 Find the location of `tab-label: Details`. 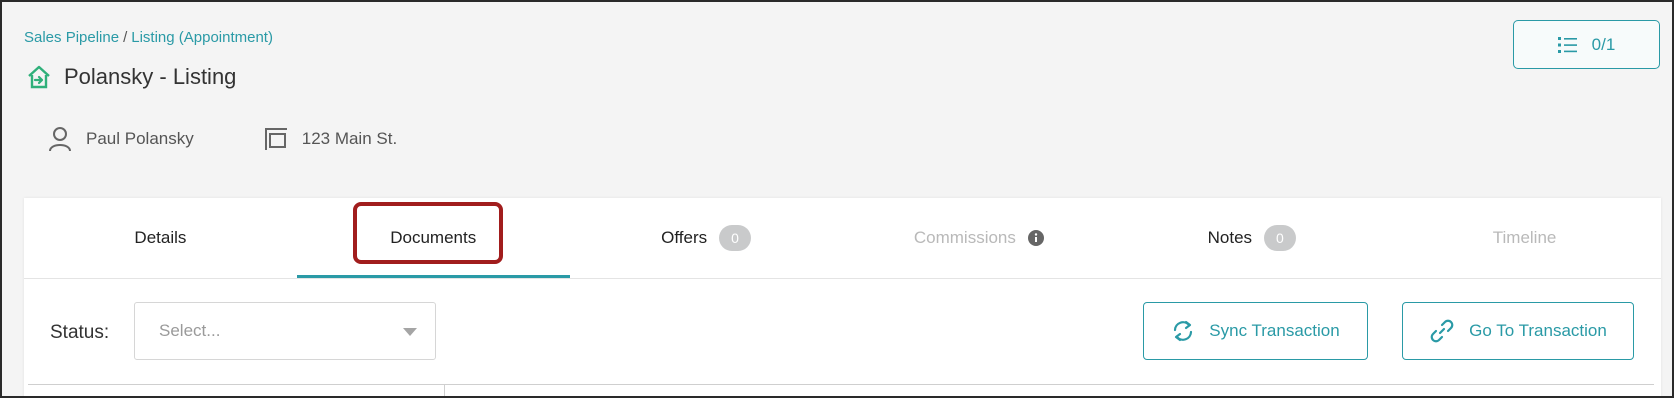

tab-label: Details is located at coordinates (160, 237).